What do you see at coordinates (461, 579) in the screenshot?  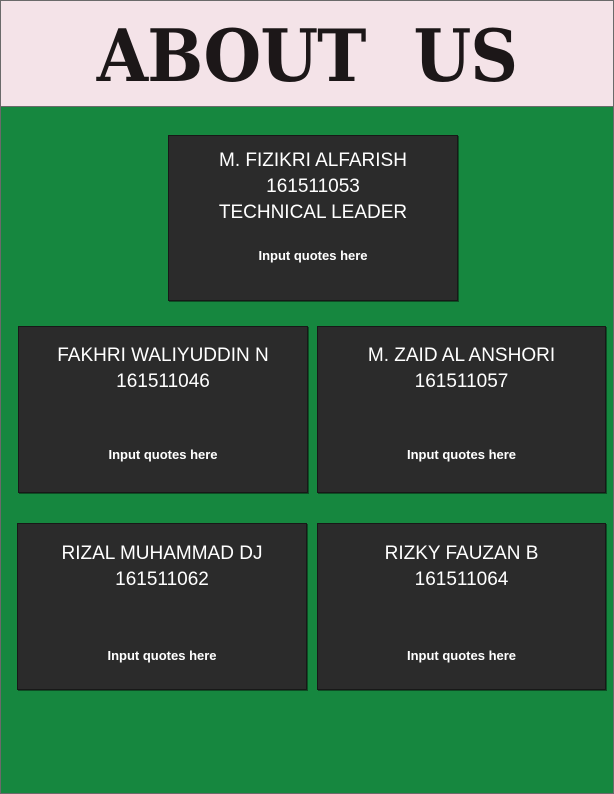 I see `member-id: 161511064` at bounding box center [461, 579].